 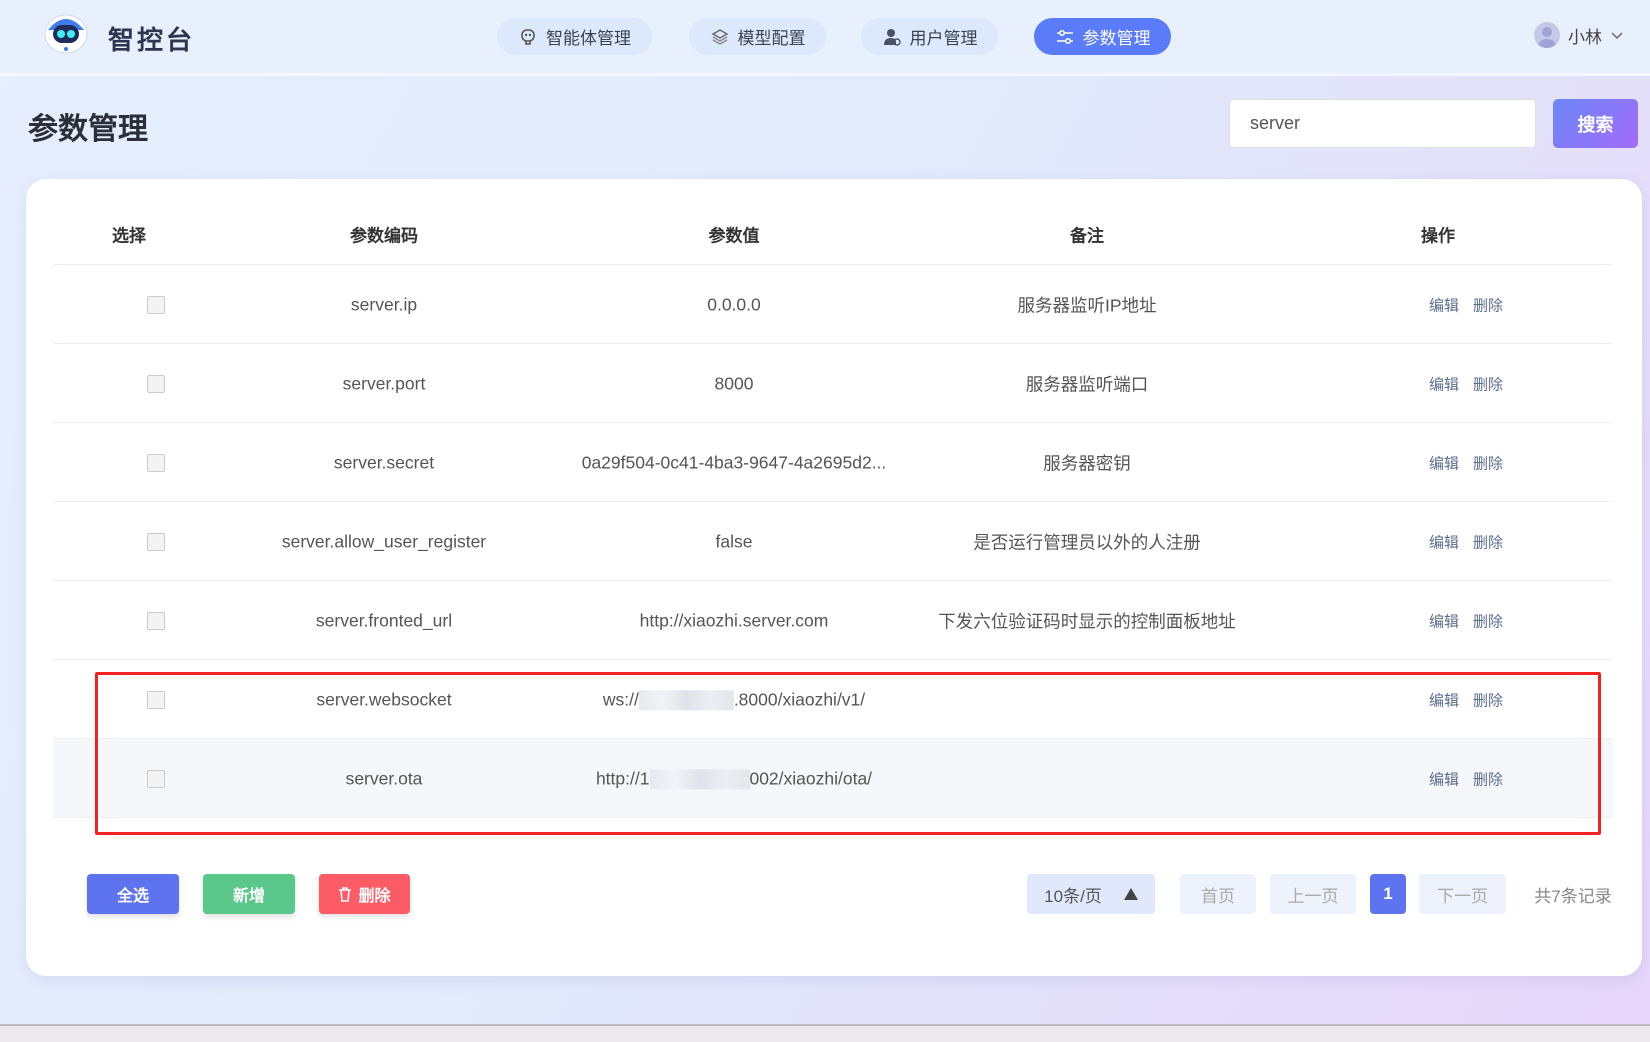 What do you see at coordinates (825, 1033) in the screenshot?
I see `os-taskbar` at bounding box center [825, 1033].